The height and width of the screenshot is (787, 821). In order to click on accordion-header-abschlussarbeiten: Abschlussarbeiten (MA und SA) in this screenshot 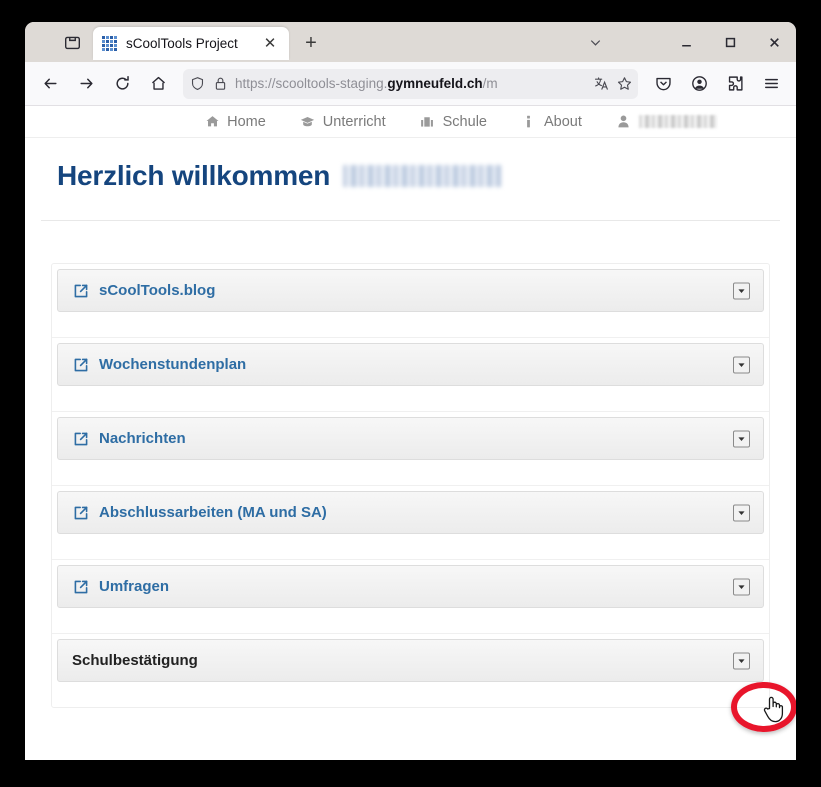, I will do `click(410, 512)`.